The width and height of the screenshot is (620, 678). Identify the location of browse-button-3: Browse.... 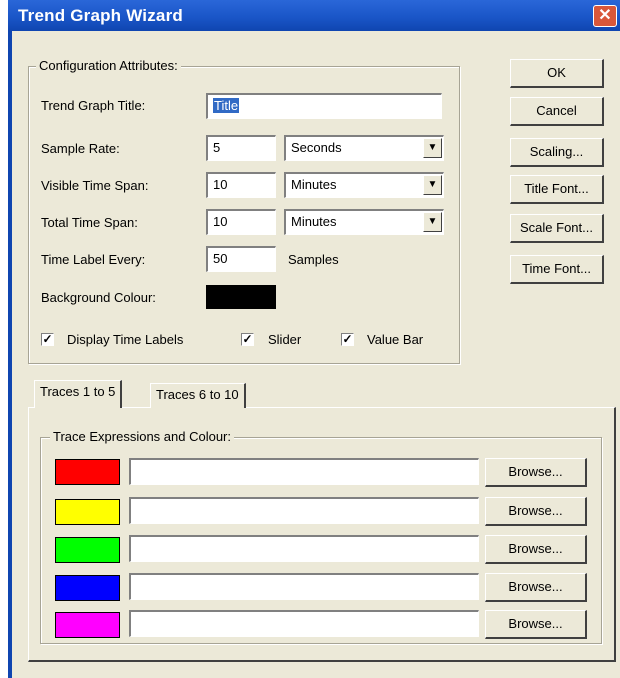
(536, 549).